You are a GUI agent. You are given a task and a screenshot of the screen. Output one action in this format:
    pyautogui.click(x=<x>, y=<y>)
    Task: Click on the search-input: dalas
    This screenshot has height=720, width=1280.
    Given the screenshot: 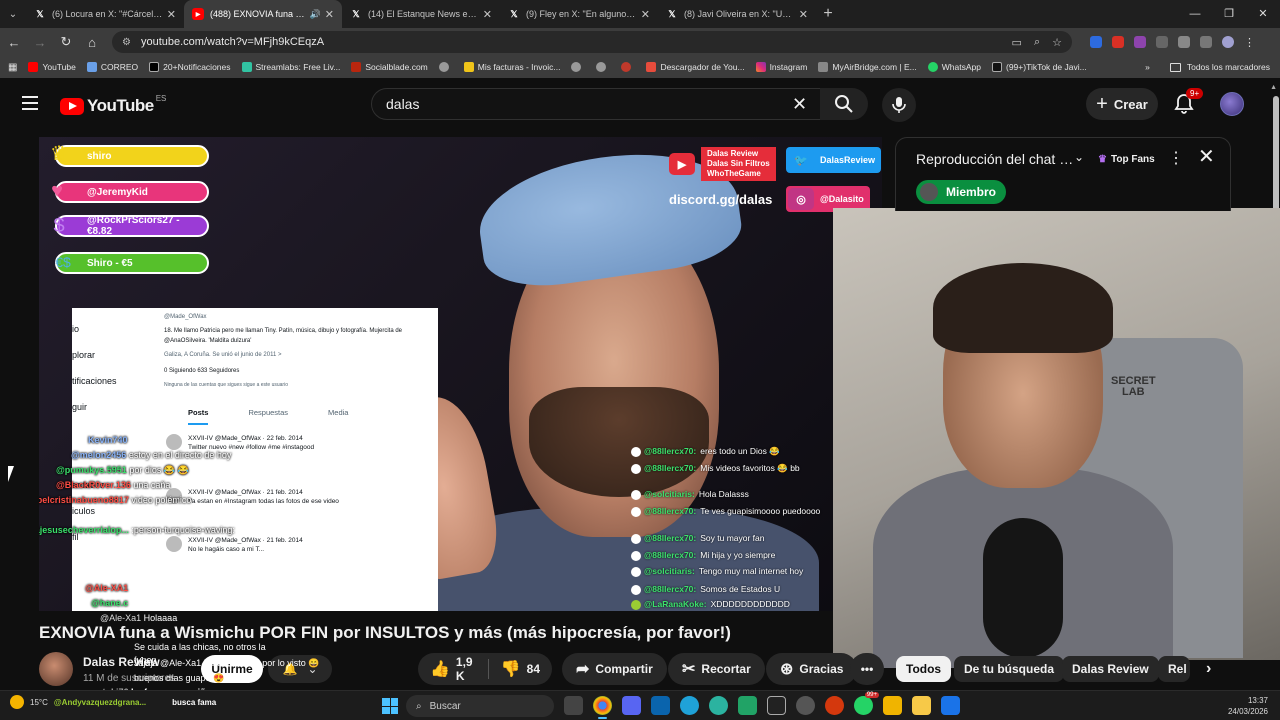 What is the action you would take?
    pyautogui.click(x=596, y=104)
    